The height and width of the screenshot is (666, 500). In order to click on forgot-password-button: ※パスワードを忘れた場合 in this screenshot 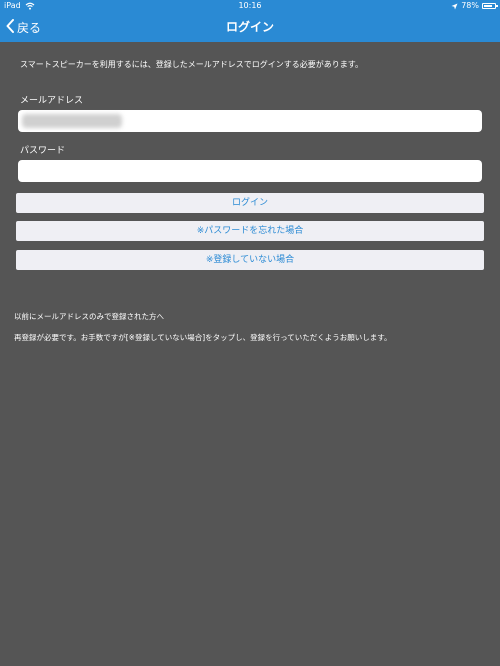, I will do `click(250, 231)`.